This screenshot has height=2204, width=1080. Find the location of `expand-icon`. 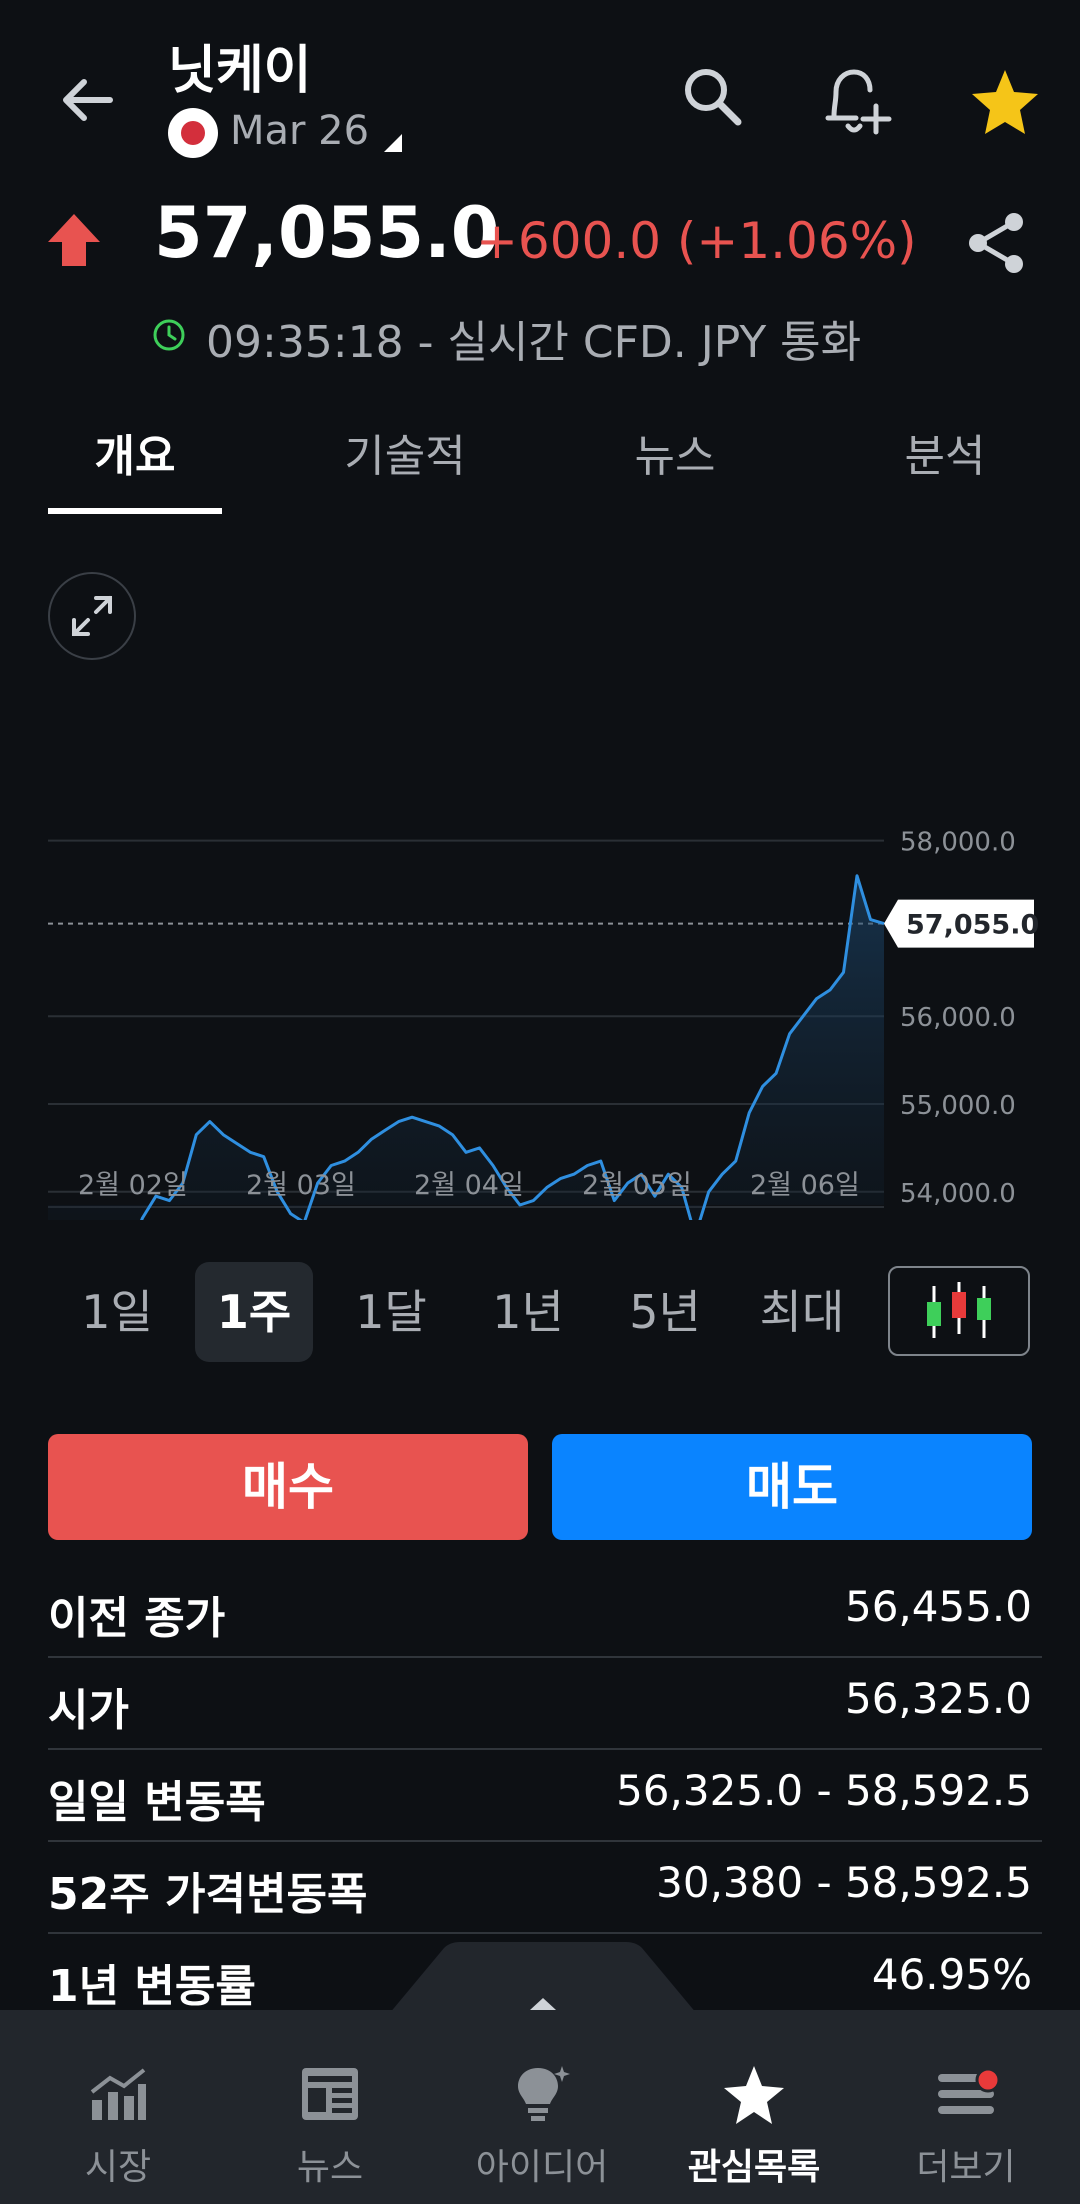

expand-icon is located at coordinates (92, 616).